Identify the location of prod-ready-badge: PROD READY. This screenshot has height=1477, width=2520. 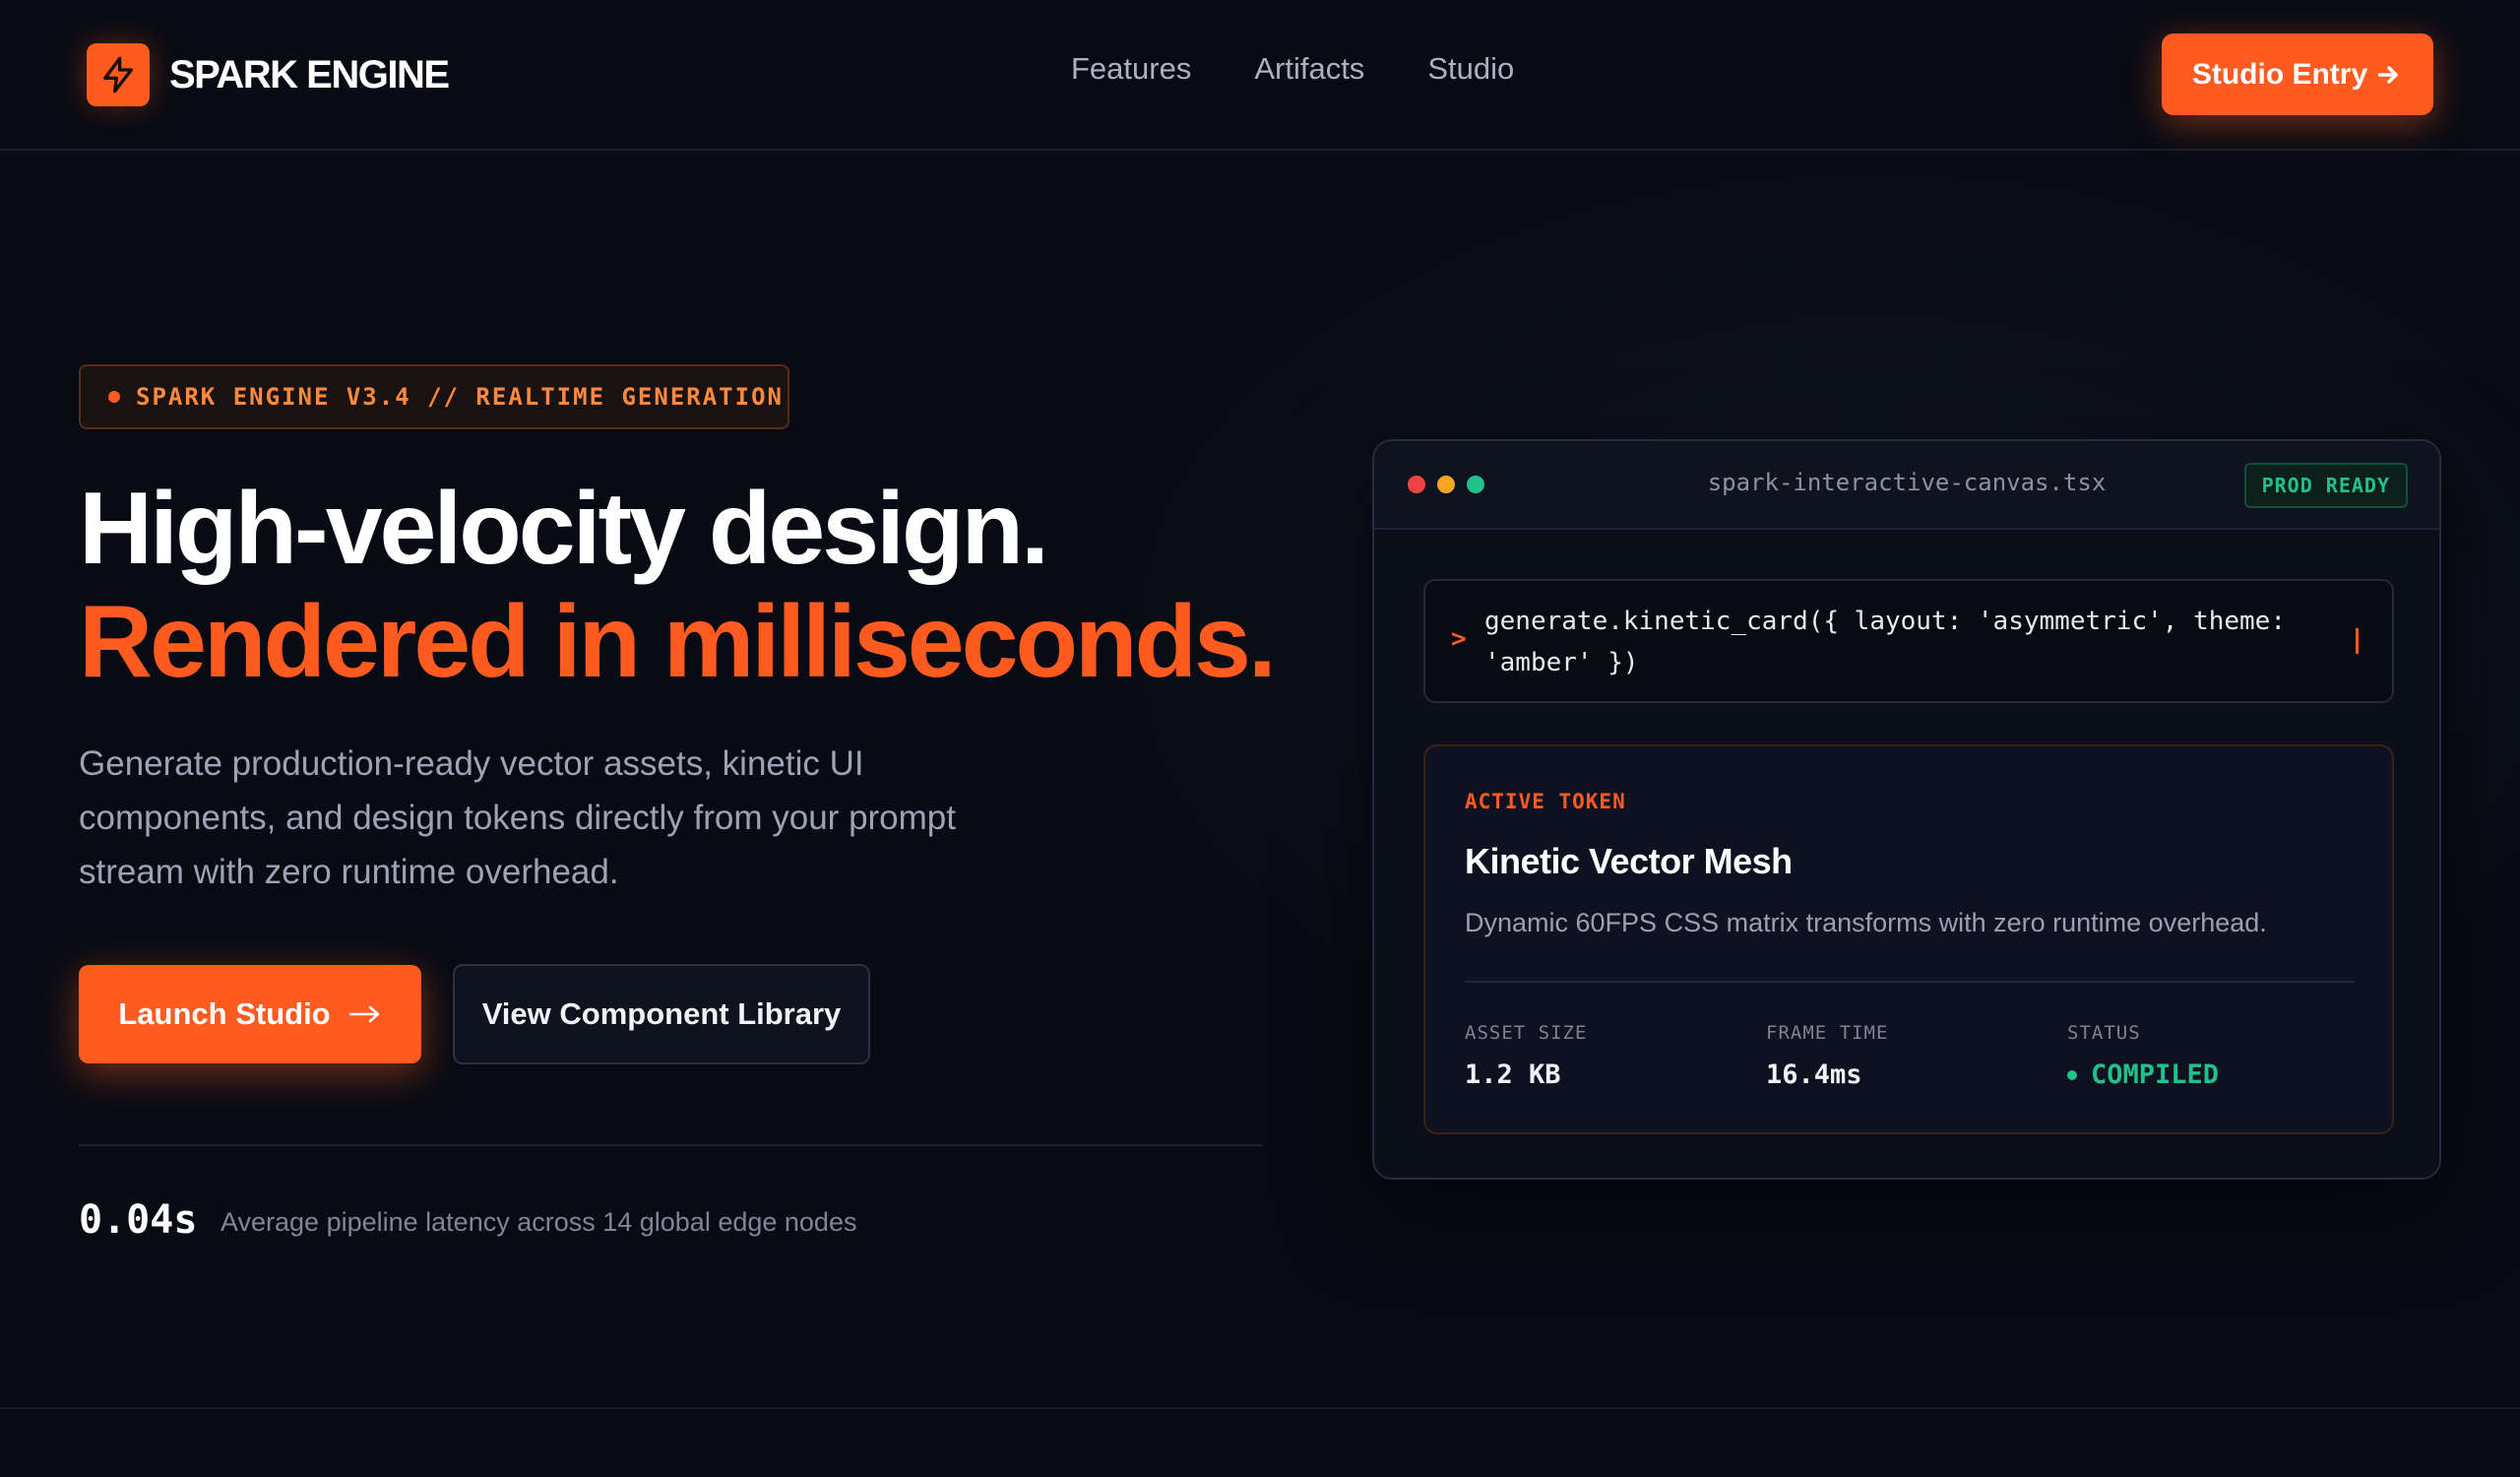
(2325, 486).